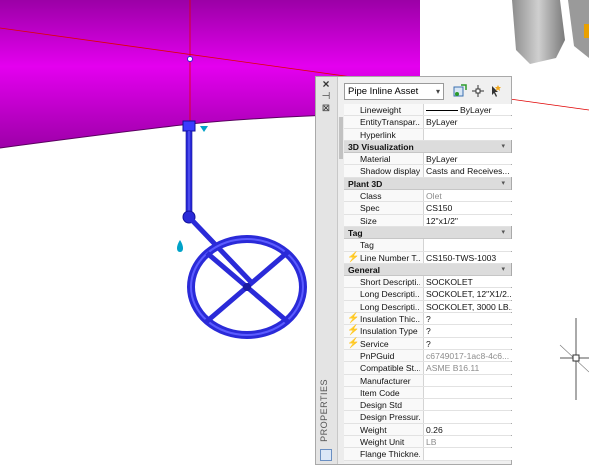 This screenshot has width=589, height=465. I want to click on property-row: Weight 0.26, so click(428, 430).